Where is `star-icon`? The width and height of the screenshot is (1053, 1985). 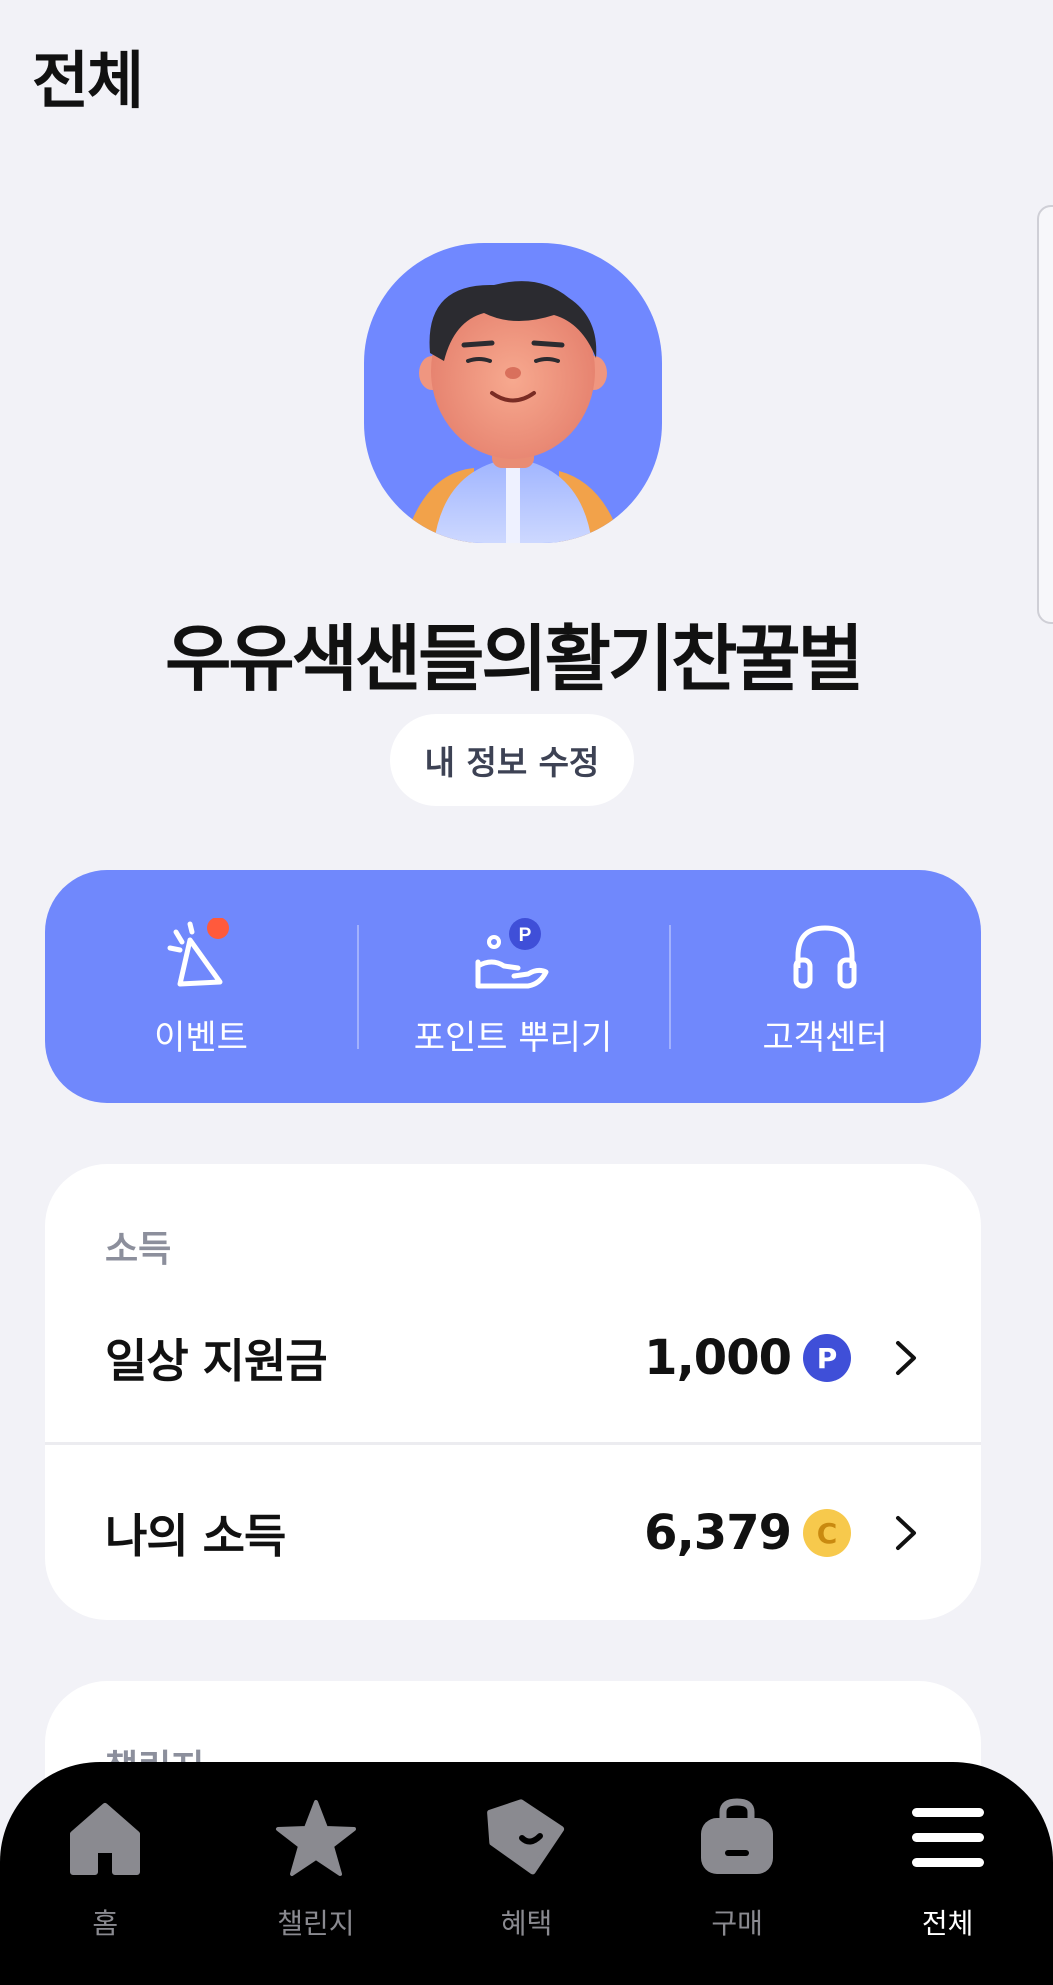
star-icon is located at coordinates (315, 1838).